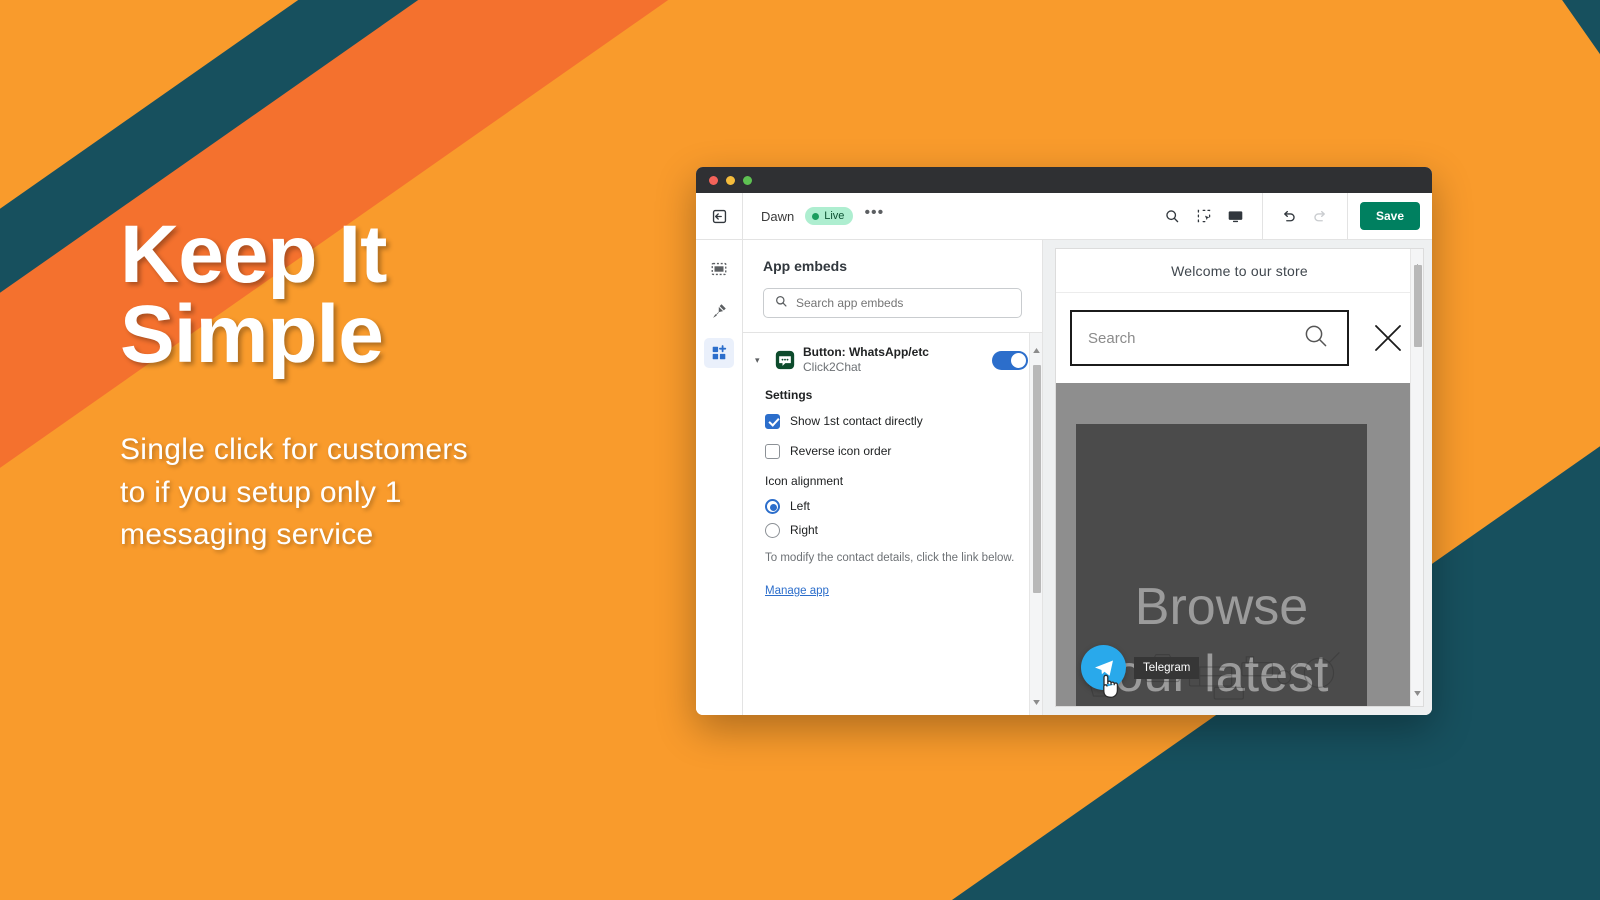  I want to click on scroll-up-arrow-icon, so click(1036, 350).